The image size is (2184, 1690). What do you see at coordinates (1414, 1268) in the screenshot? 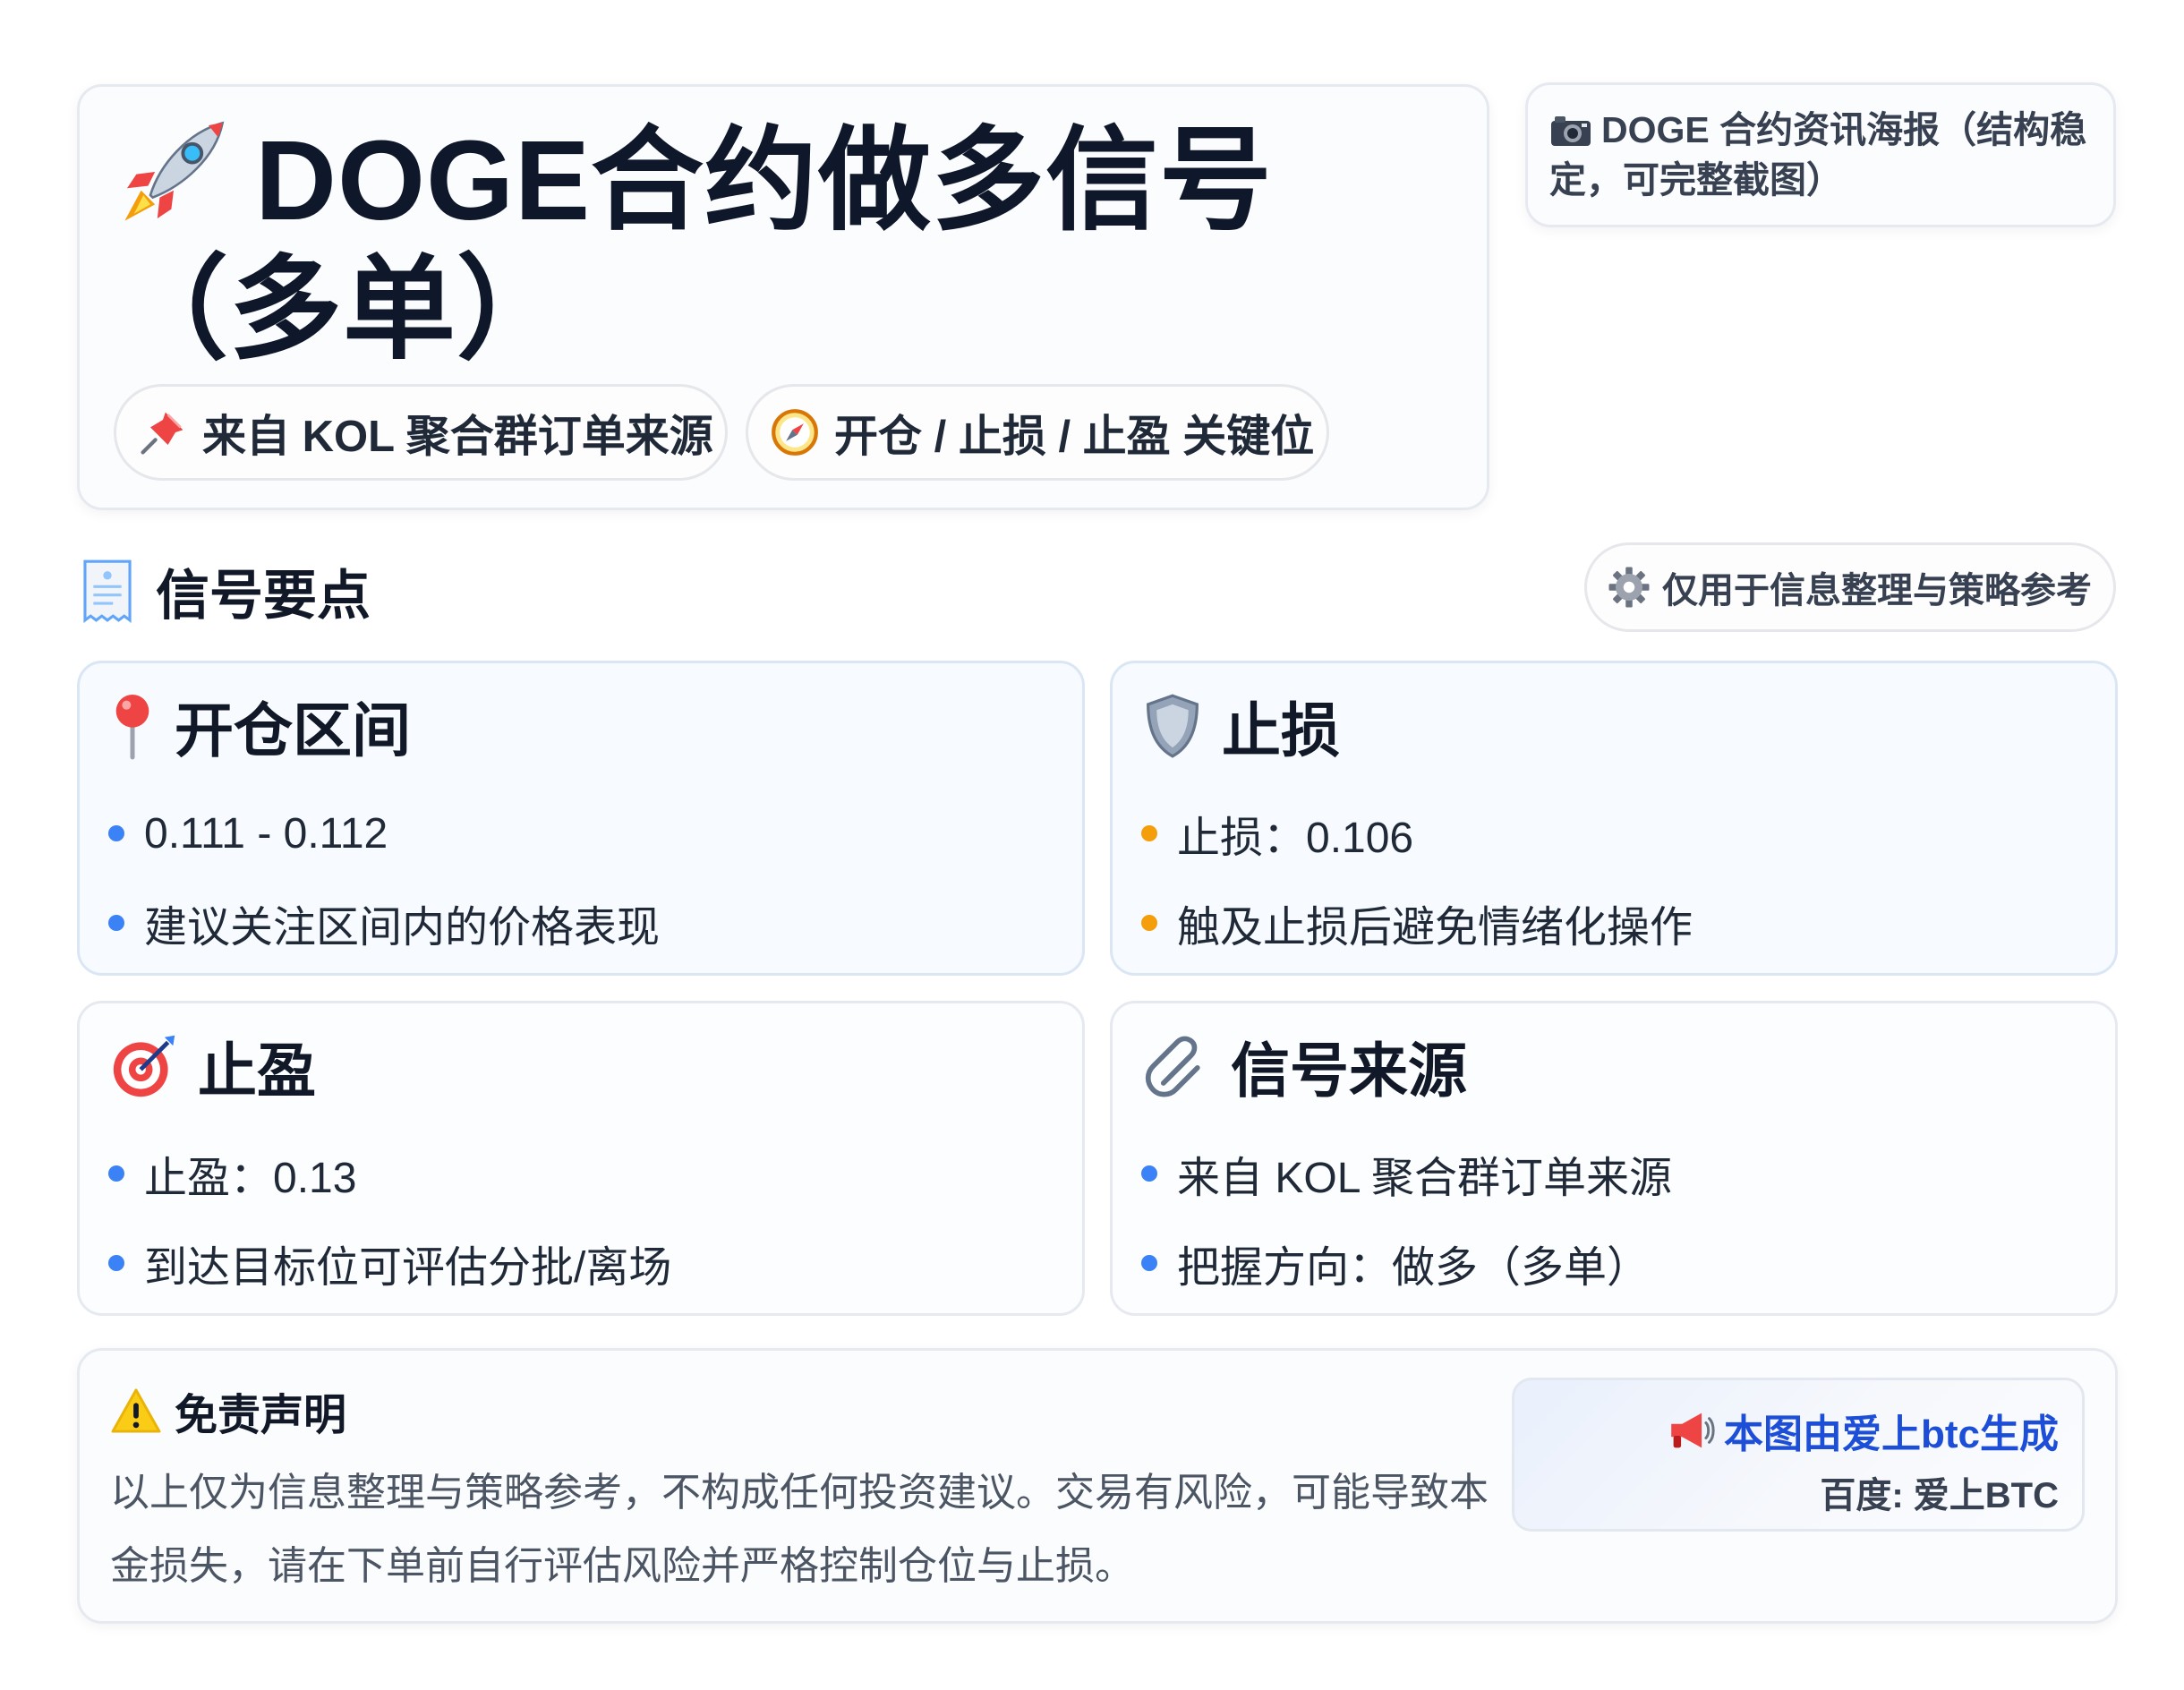
I see `list-item-text: 把握方向：做多（多单）` at bounding box center [1414, 1268].